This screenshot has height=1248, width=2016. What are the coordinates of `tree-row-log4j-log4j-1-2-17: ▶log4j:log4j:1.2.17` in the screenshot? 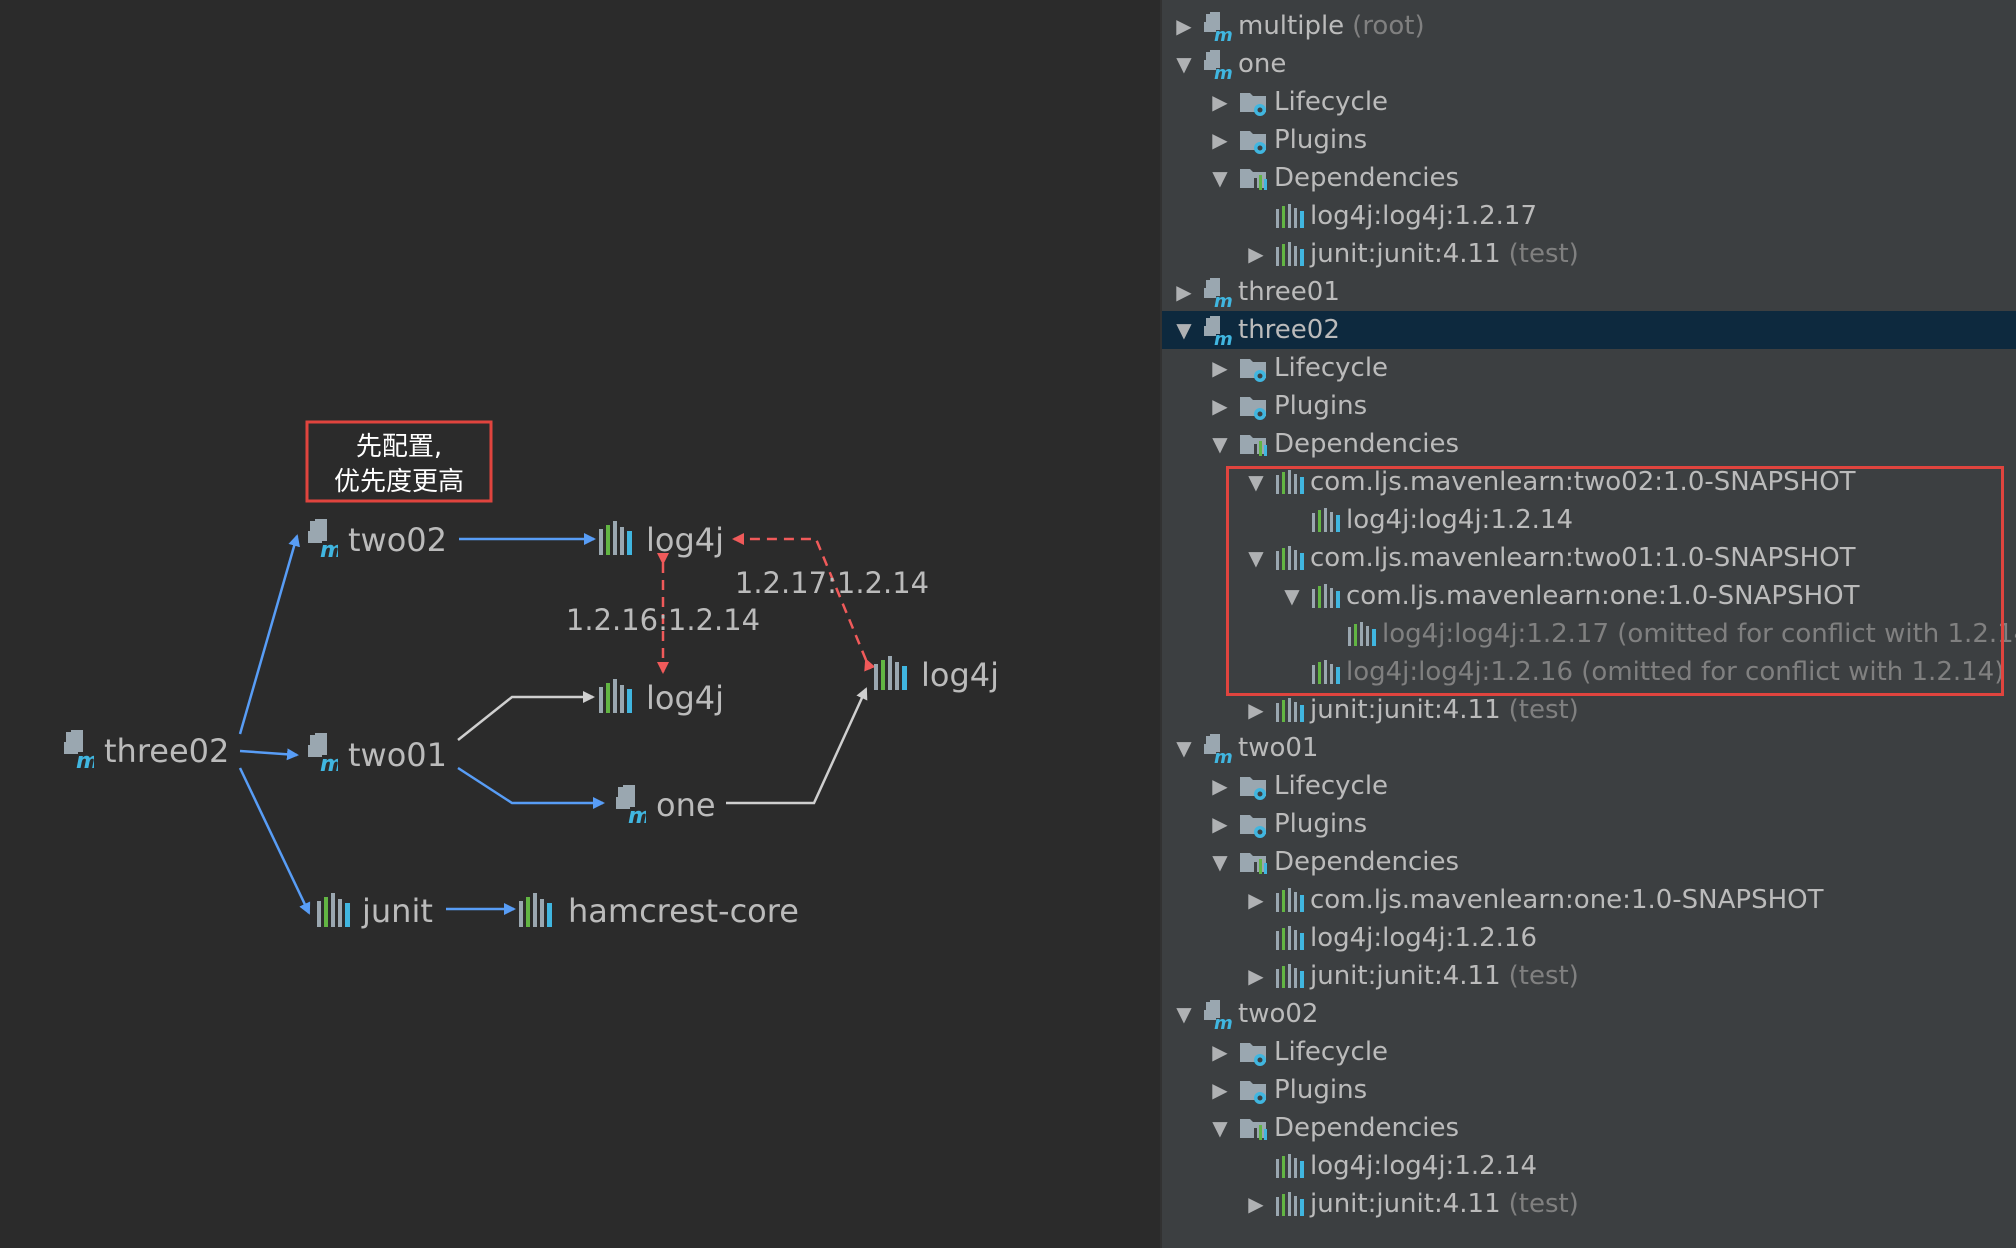 It's located at (1589, 216).